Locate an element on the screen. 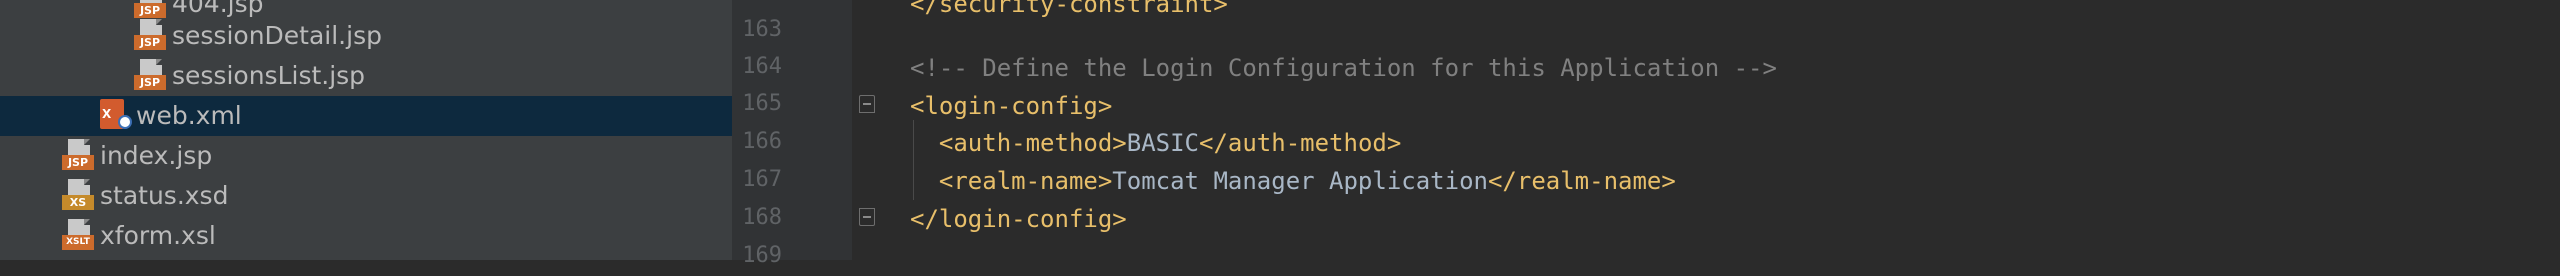  xml-config-file-icon: X is located at coordinates (117, 116).